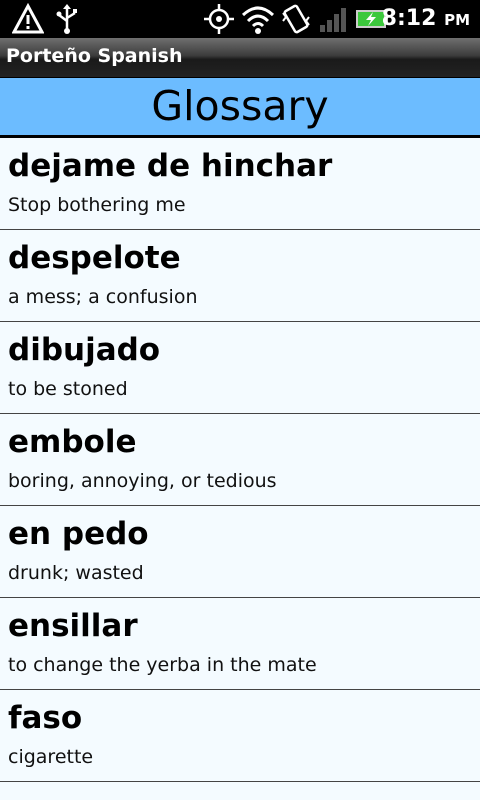 The width and height of the screenshot is (480, 800). What do you see at coordinates (258, 21) in the screenshot?
I see `wifi-icon` at bounding box center [258, 21].